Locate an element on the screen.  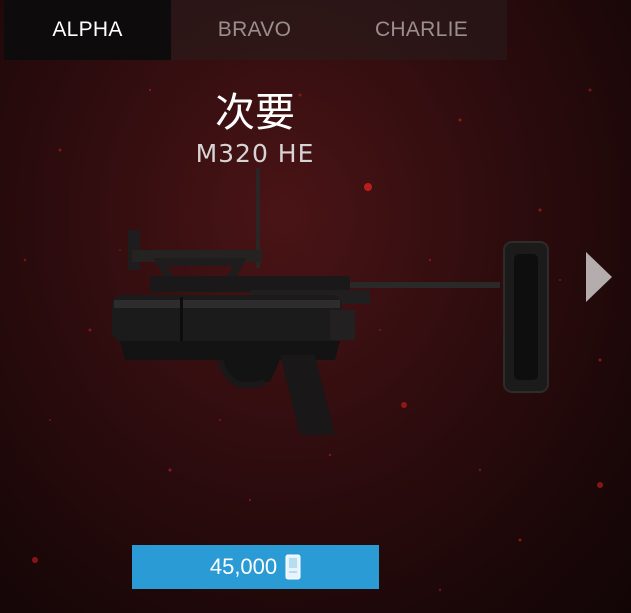
loadout-tabs: ALPHA BRAVO CHARLIE is located at coordinates (255, 30).